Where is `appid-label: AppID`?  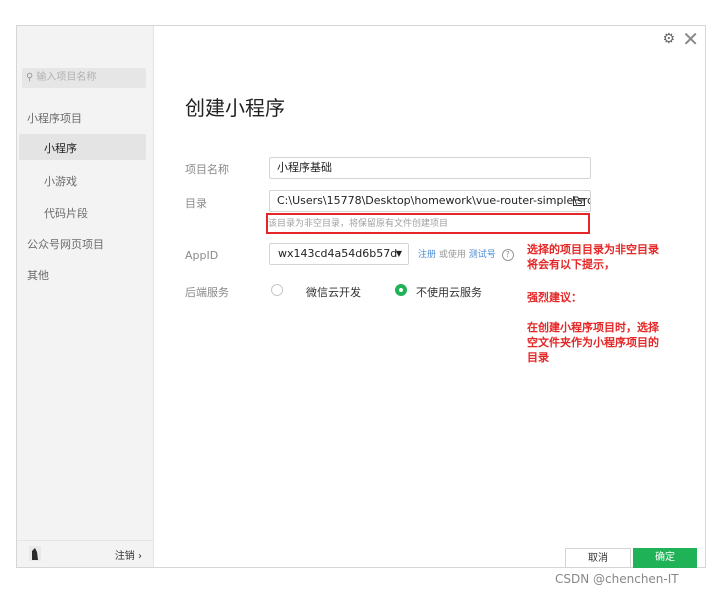 appid-label: AppID is located at coordinates (202, 255).